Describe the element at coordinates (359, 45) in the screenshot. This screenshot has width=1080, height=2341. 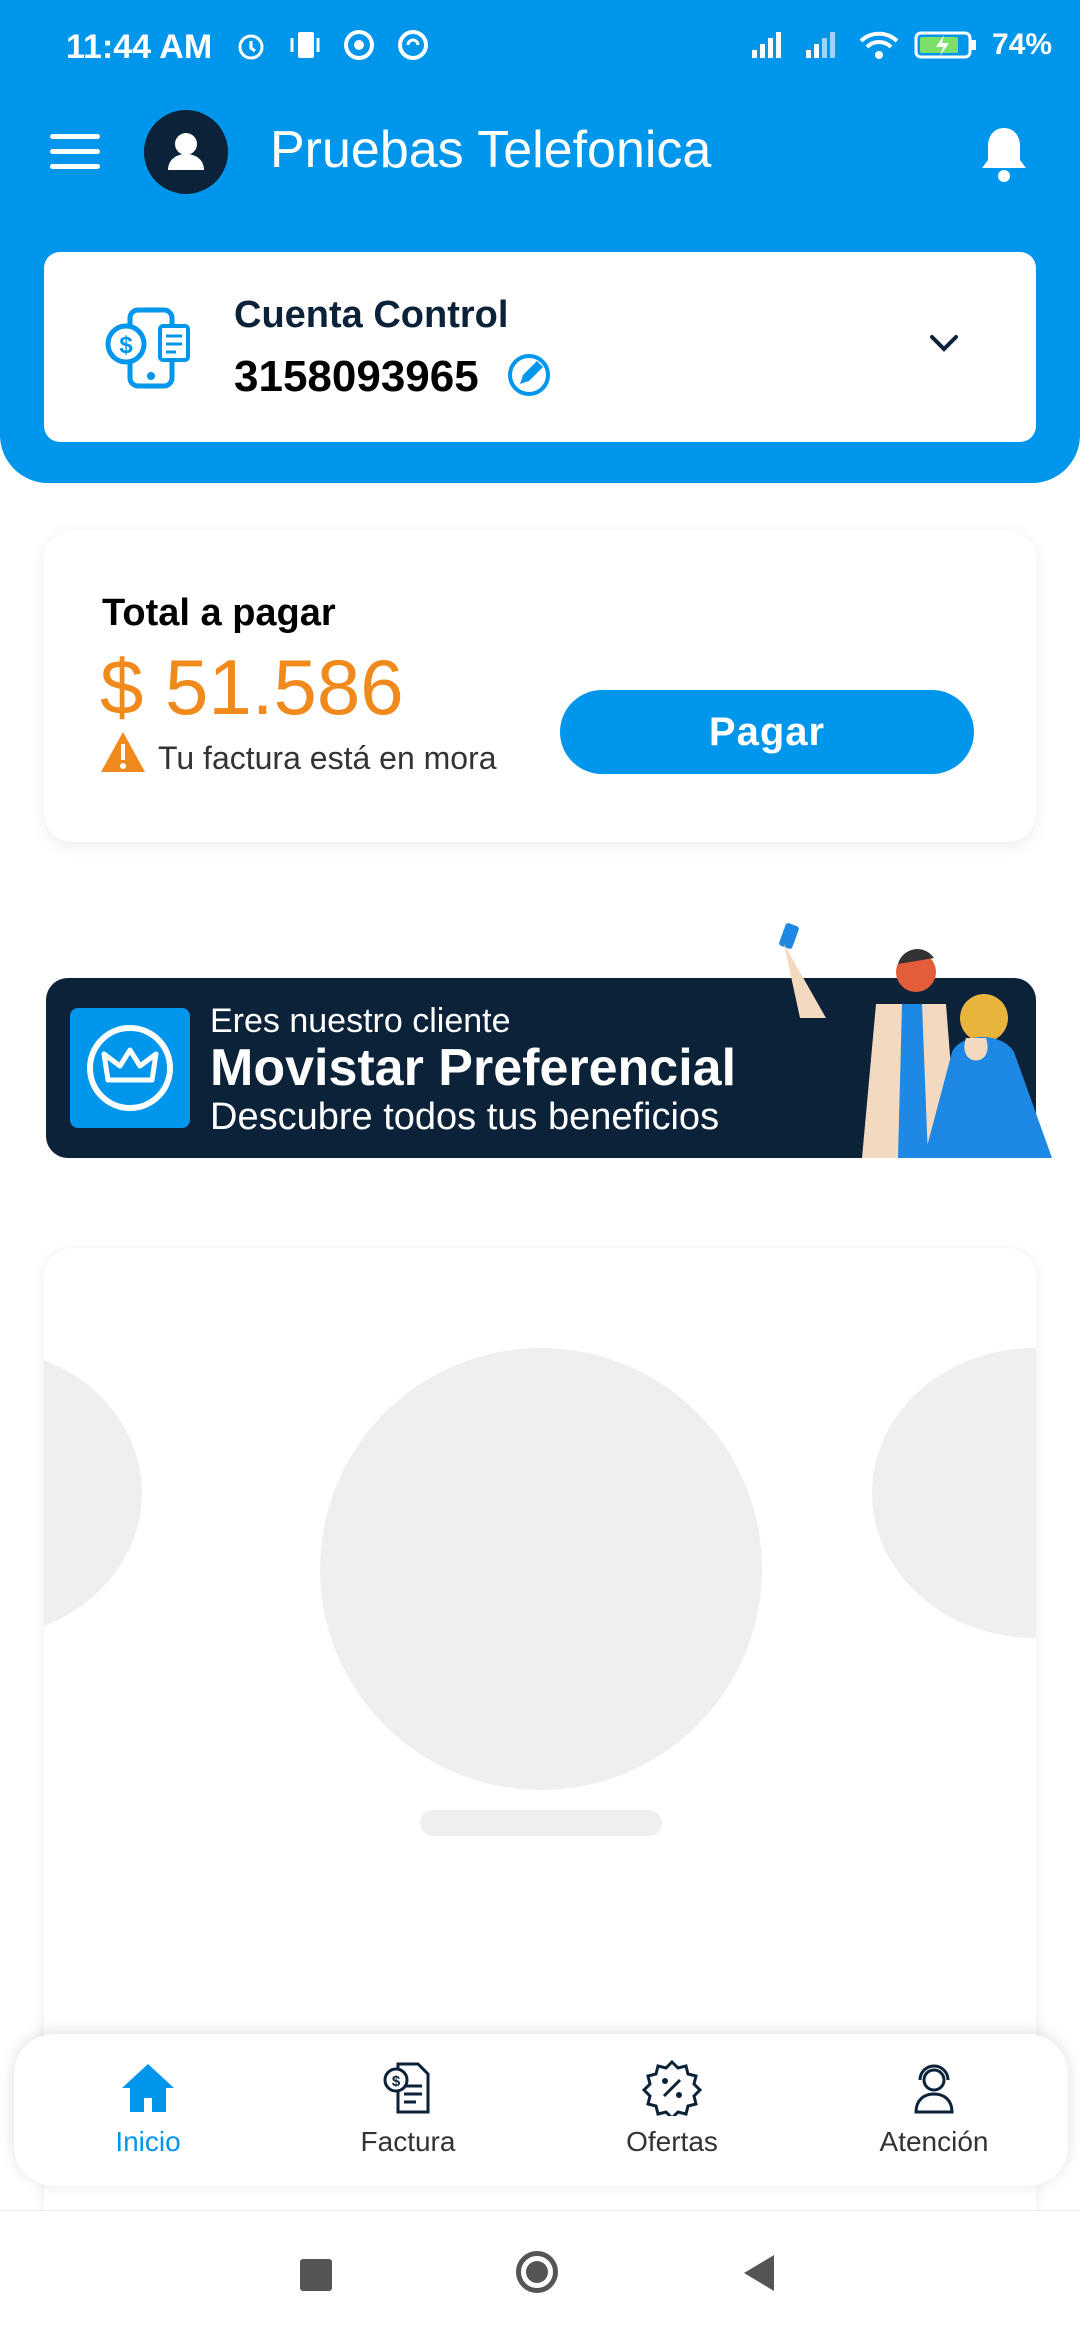
I see `chrome-icon` at that location.